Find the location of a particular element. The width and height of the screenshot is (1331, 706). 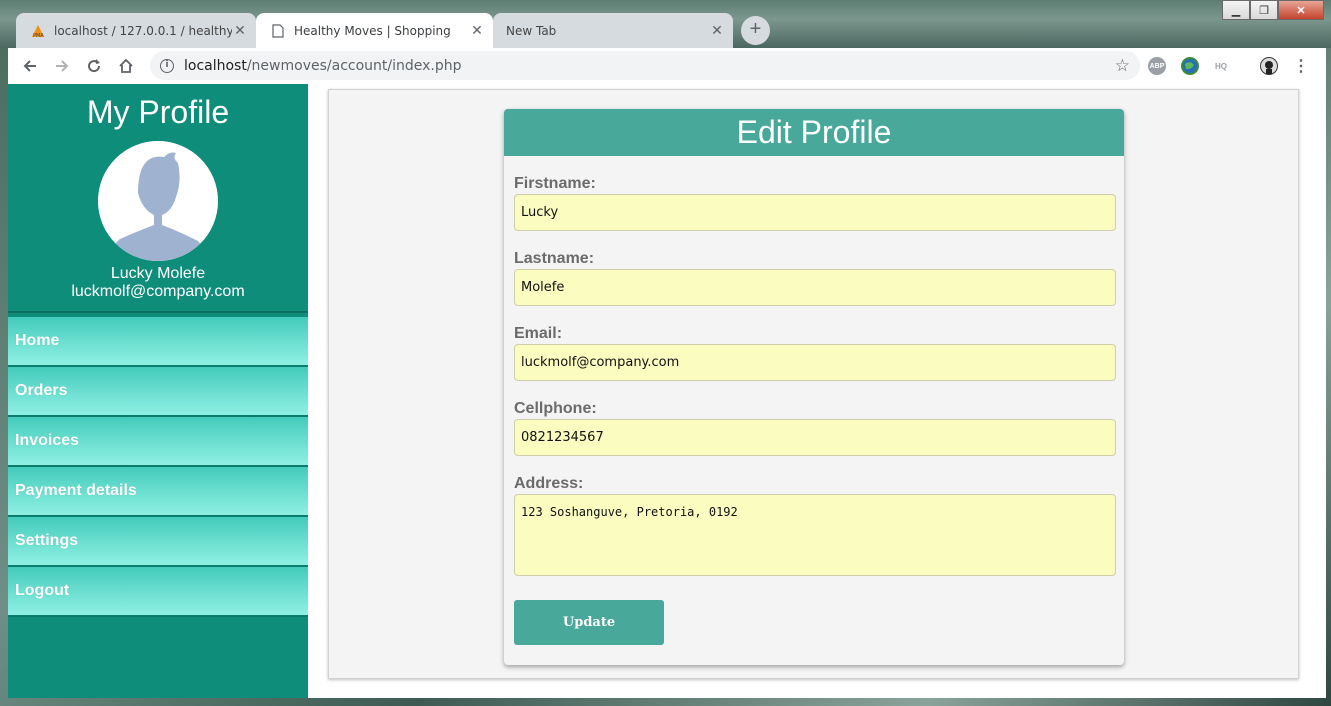

address-label: Address: is located at coordinates (549, 483).